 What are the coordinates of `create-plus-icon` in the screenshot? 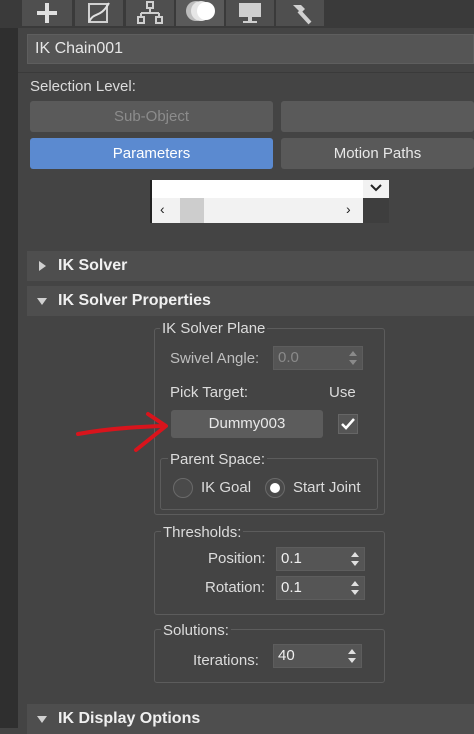 It's located at (47, 13).